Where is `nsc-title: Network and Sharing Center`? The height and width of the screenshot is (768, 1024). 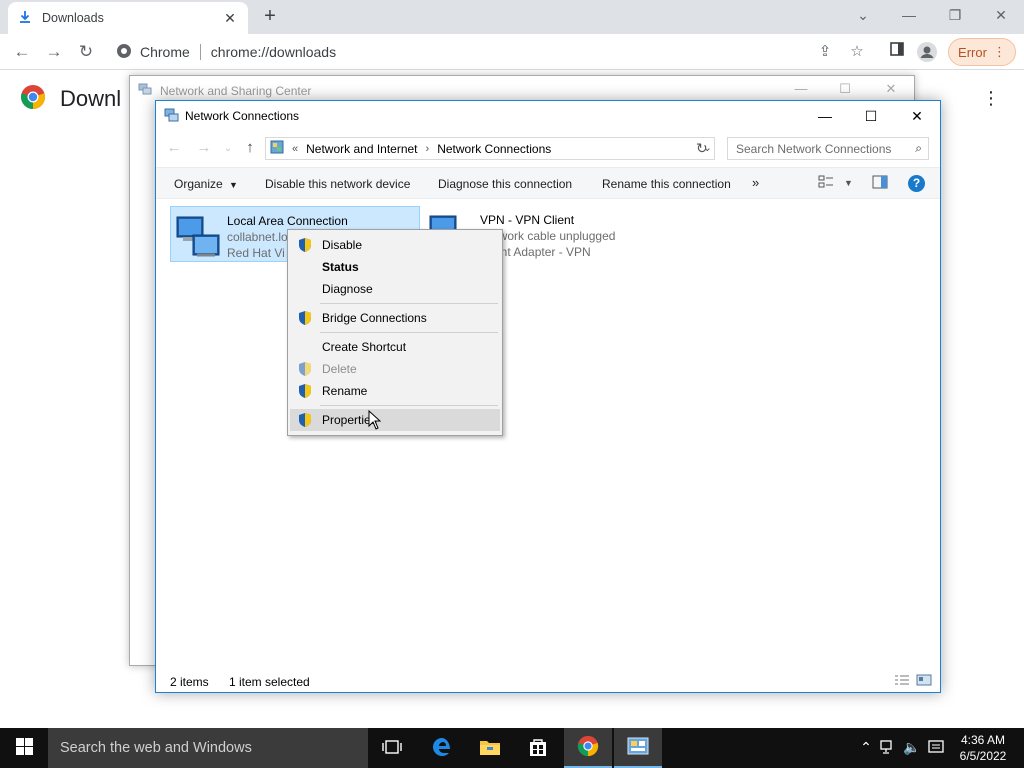
nsc-title: Network and Sharing Center is located at coordinates (236, 90).